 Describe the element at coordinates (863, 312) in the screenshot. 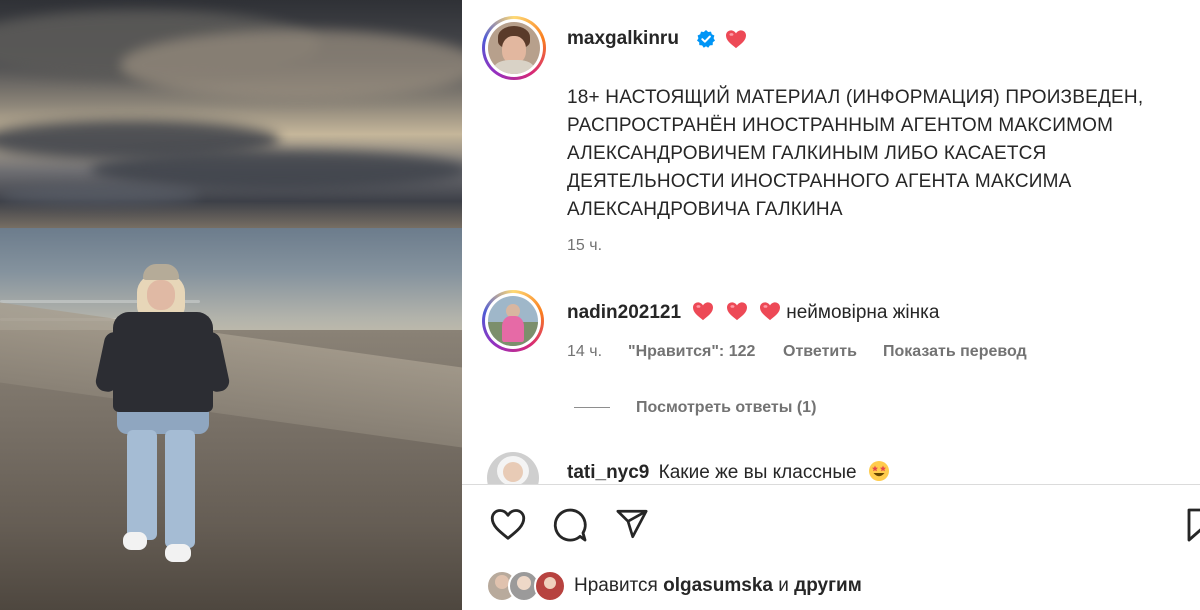

I see `comment-text: неймовірна жінка` at that location.